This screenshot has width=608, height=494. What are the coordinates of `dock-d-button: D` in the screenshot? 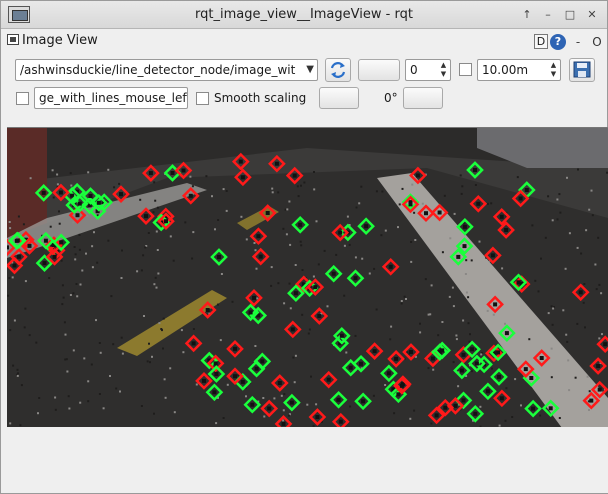 It's located at (541, 41).